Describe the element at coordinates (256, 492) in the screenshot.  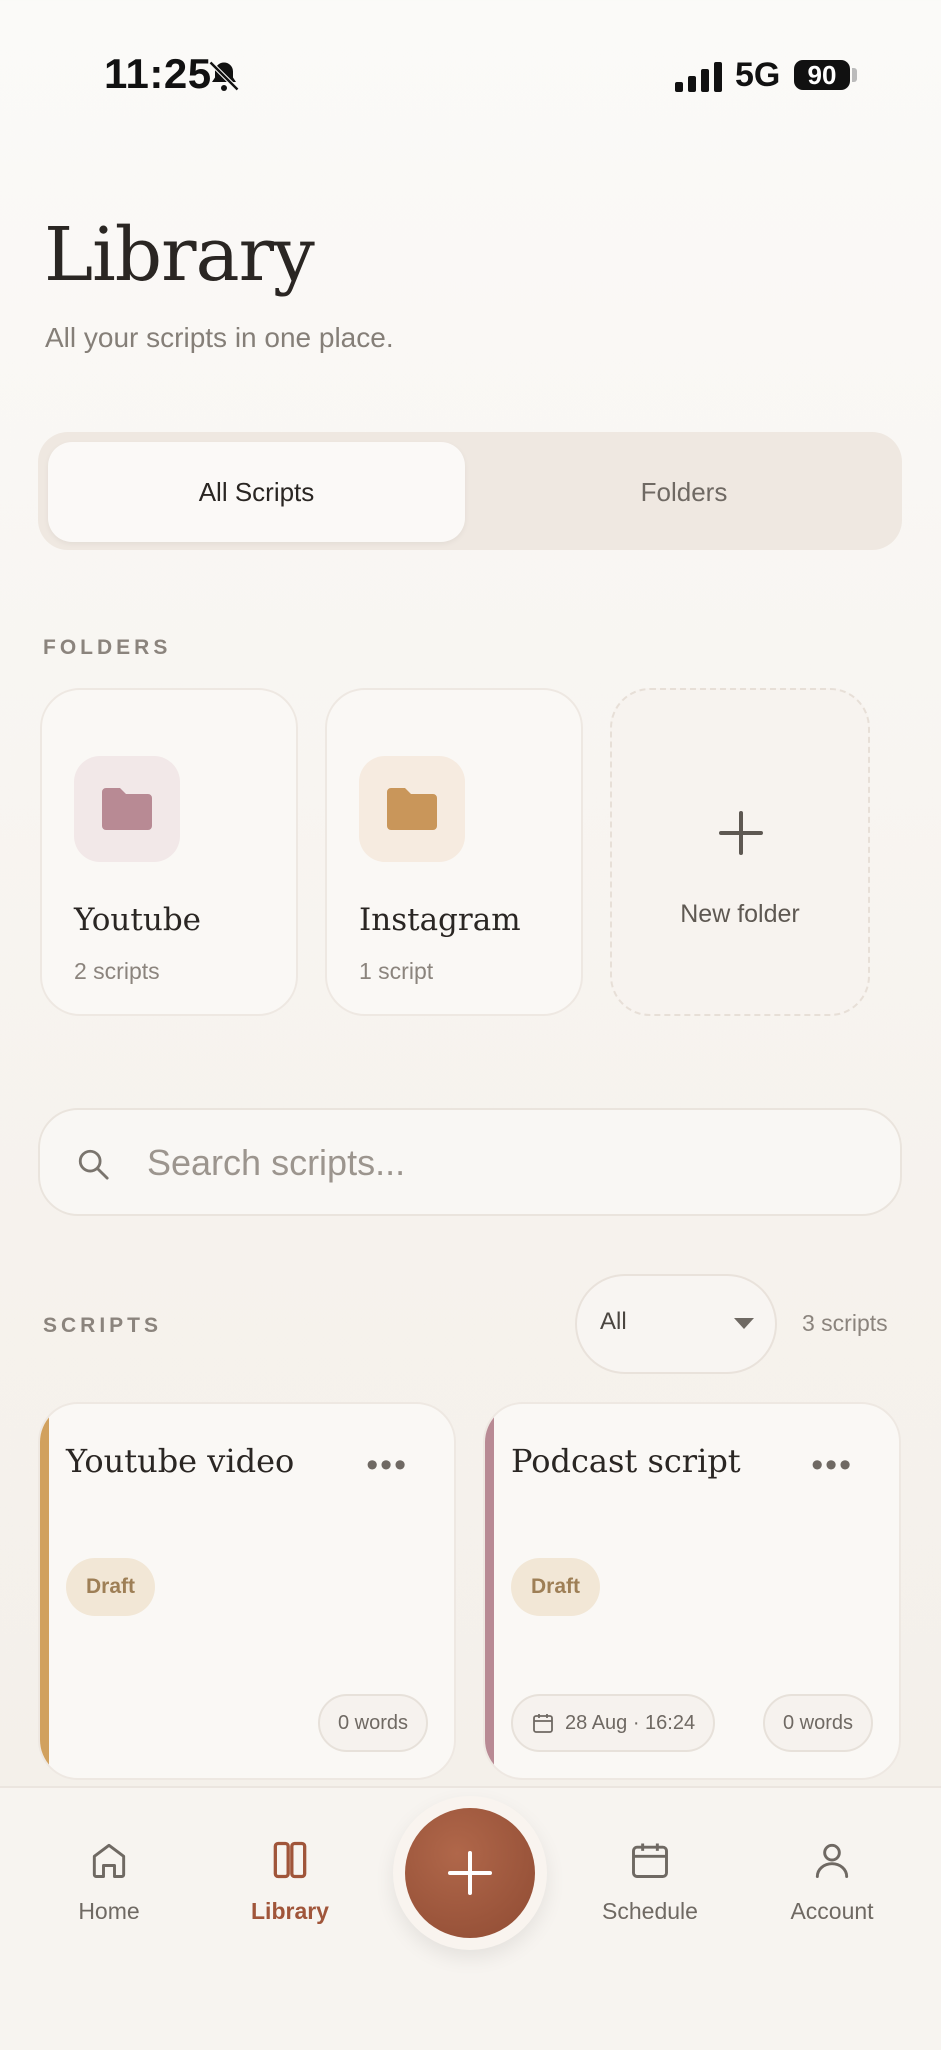
I see `tab-all-scripts: All Scripts` at that location.